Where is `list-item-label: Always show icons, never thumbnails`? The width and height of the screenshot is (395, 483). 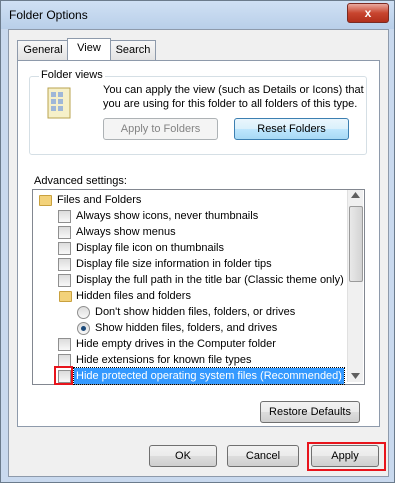
list-item-label: Always show icons, never thumbnails is located at coordinates (167, 216).